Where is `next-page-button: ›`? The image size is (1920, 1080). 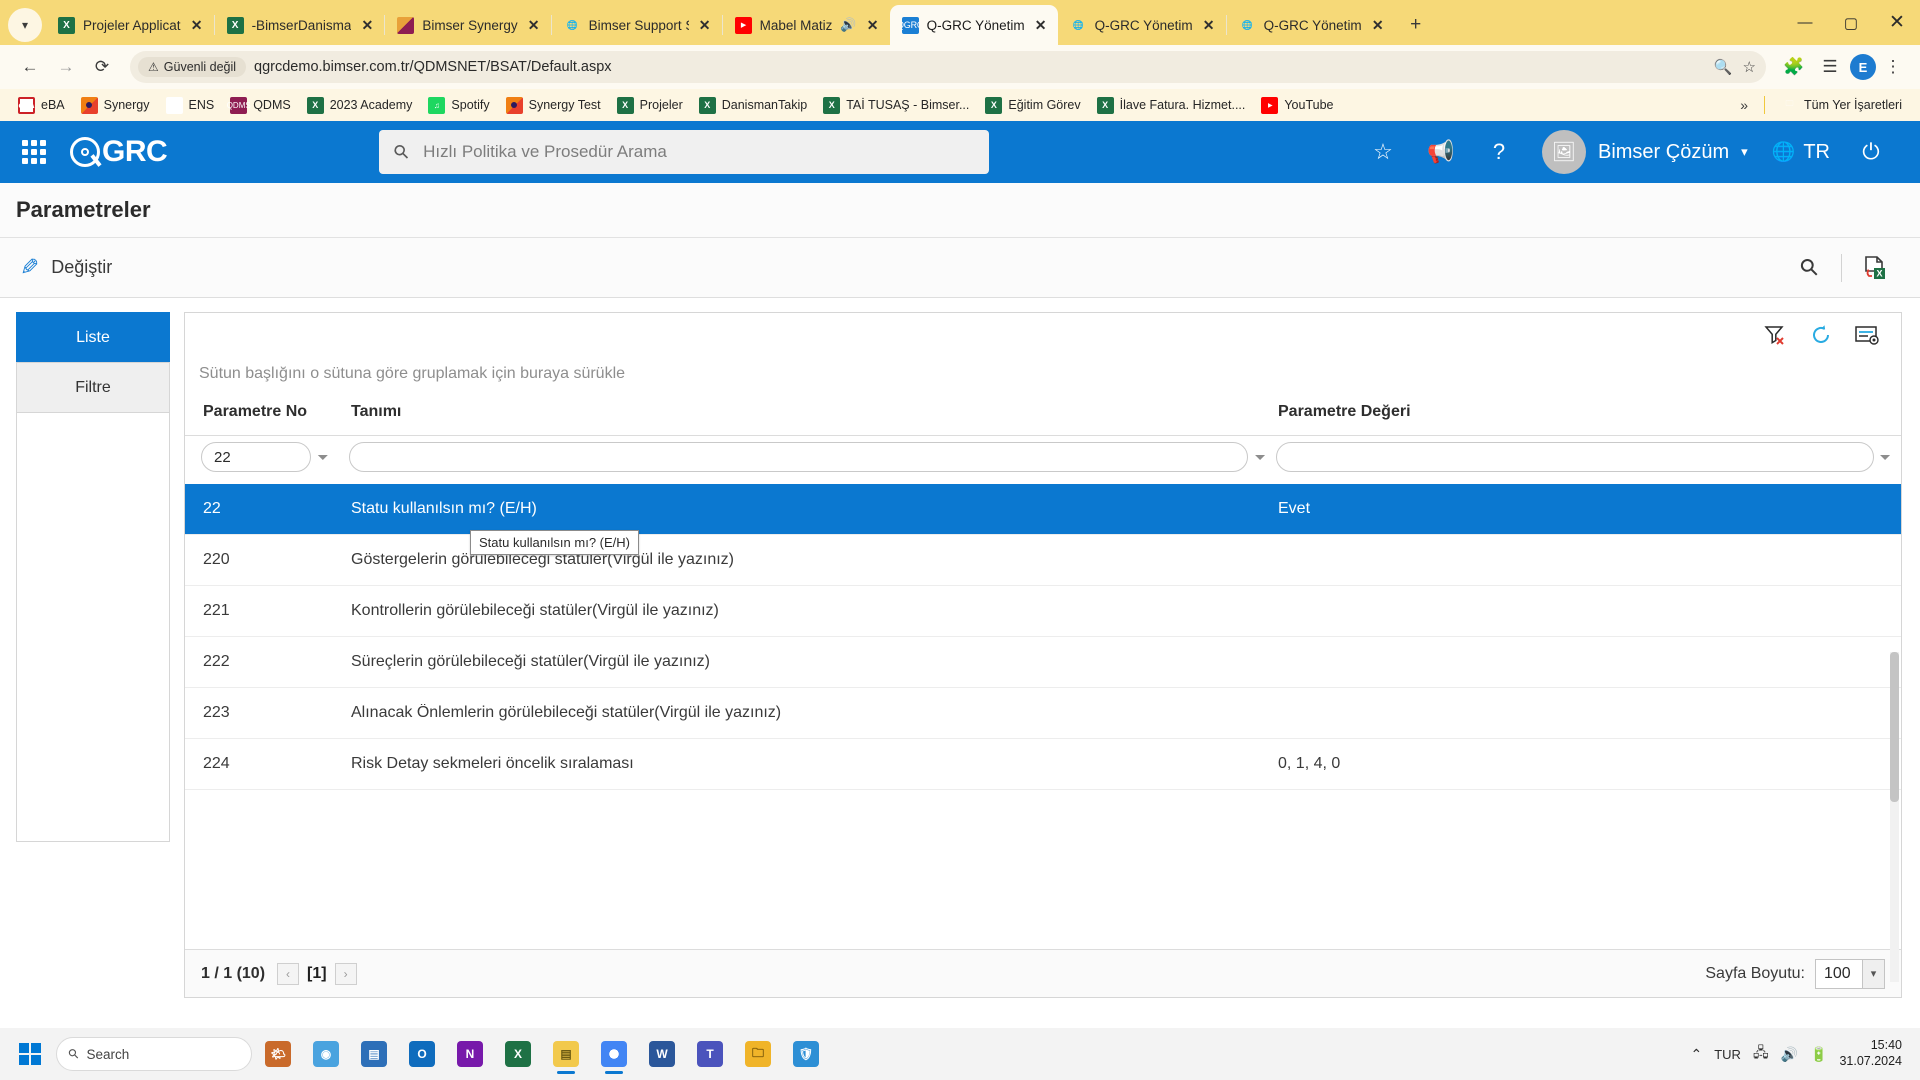
next-page-button: › is located at coordinates (345, 973).